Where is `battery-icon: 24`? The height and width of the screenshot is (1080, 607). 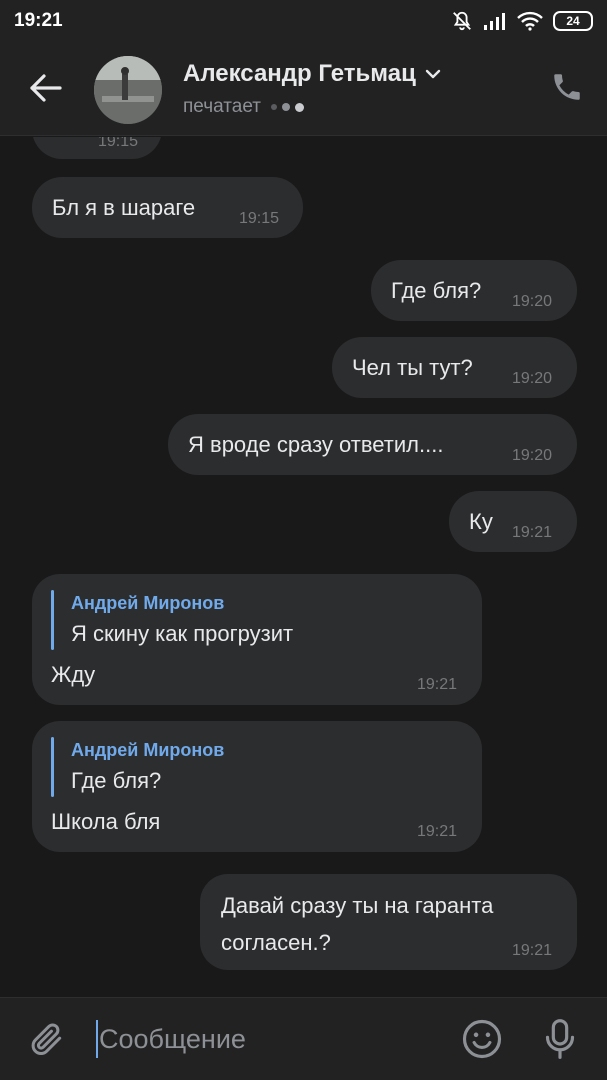
battery-icon: 24 is located at coordinates (573, 21).